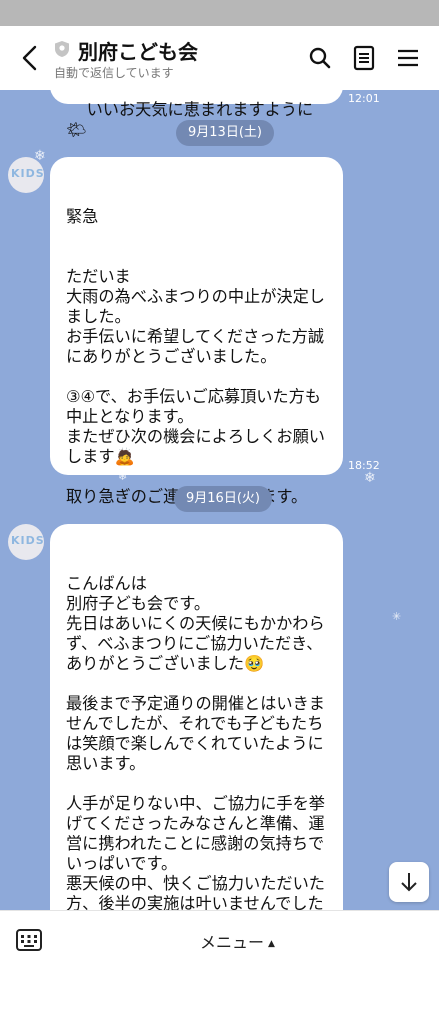 The height and width of the screenshot is (1025, 439). Describe the element at coordinates (76, 129) in the screenshot. I see `sun-emoji-icon: 🌤` at that location.